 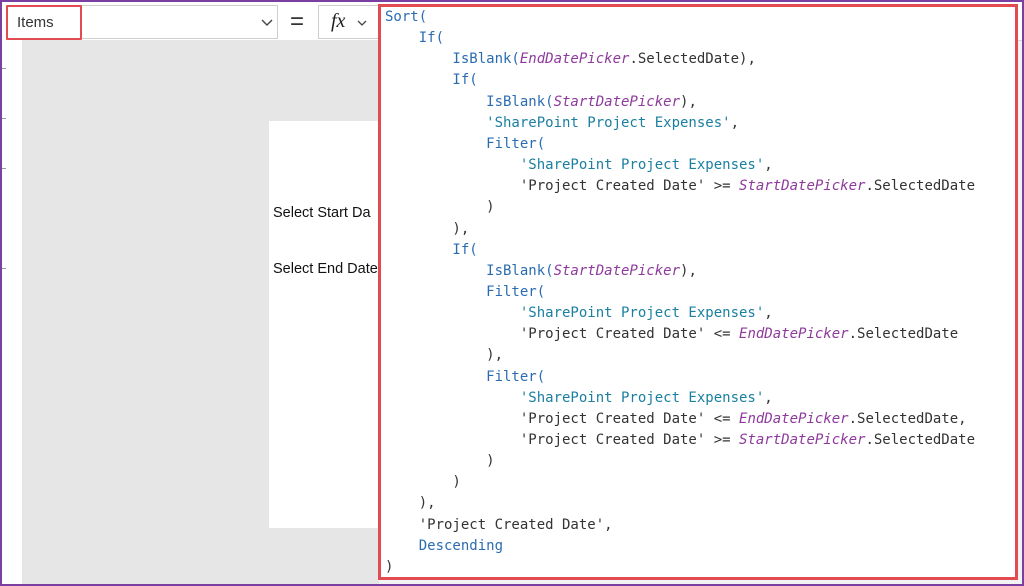 What do you see at coordinates (907, 419) in the screenshot?
I see `code-token: .SelectedDate,` at bounding box center [907, 419].